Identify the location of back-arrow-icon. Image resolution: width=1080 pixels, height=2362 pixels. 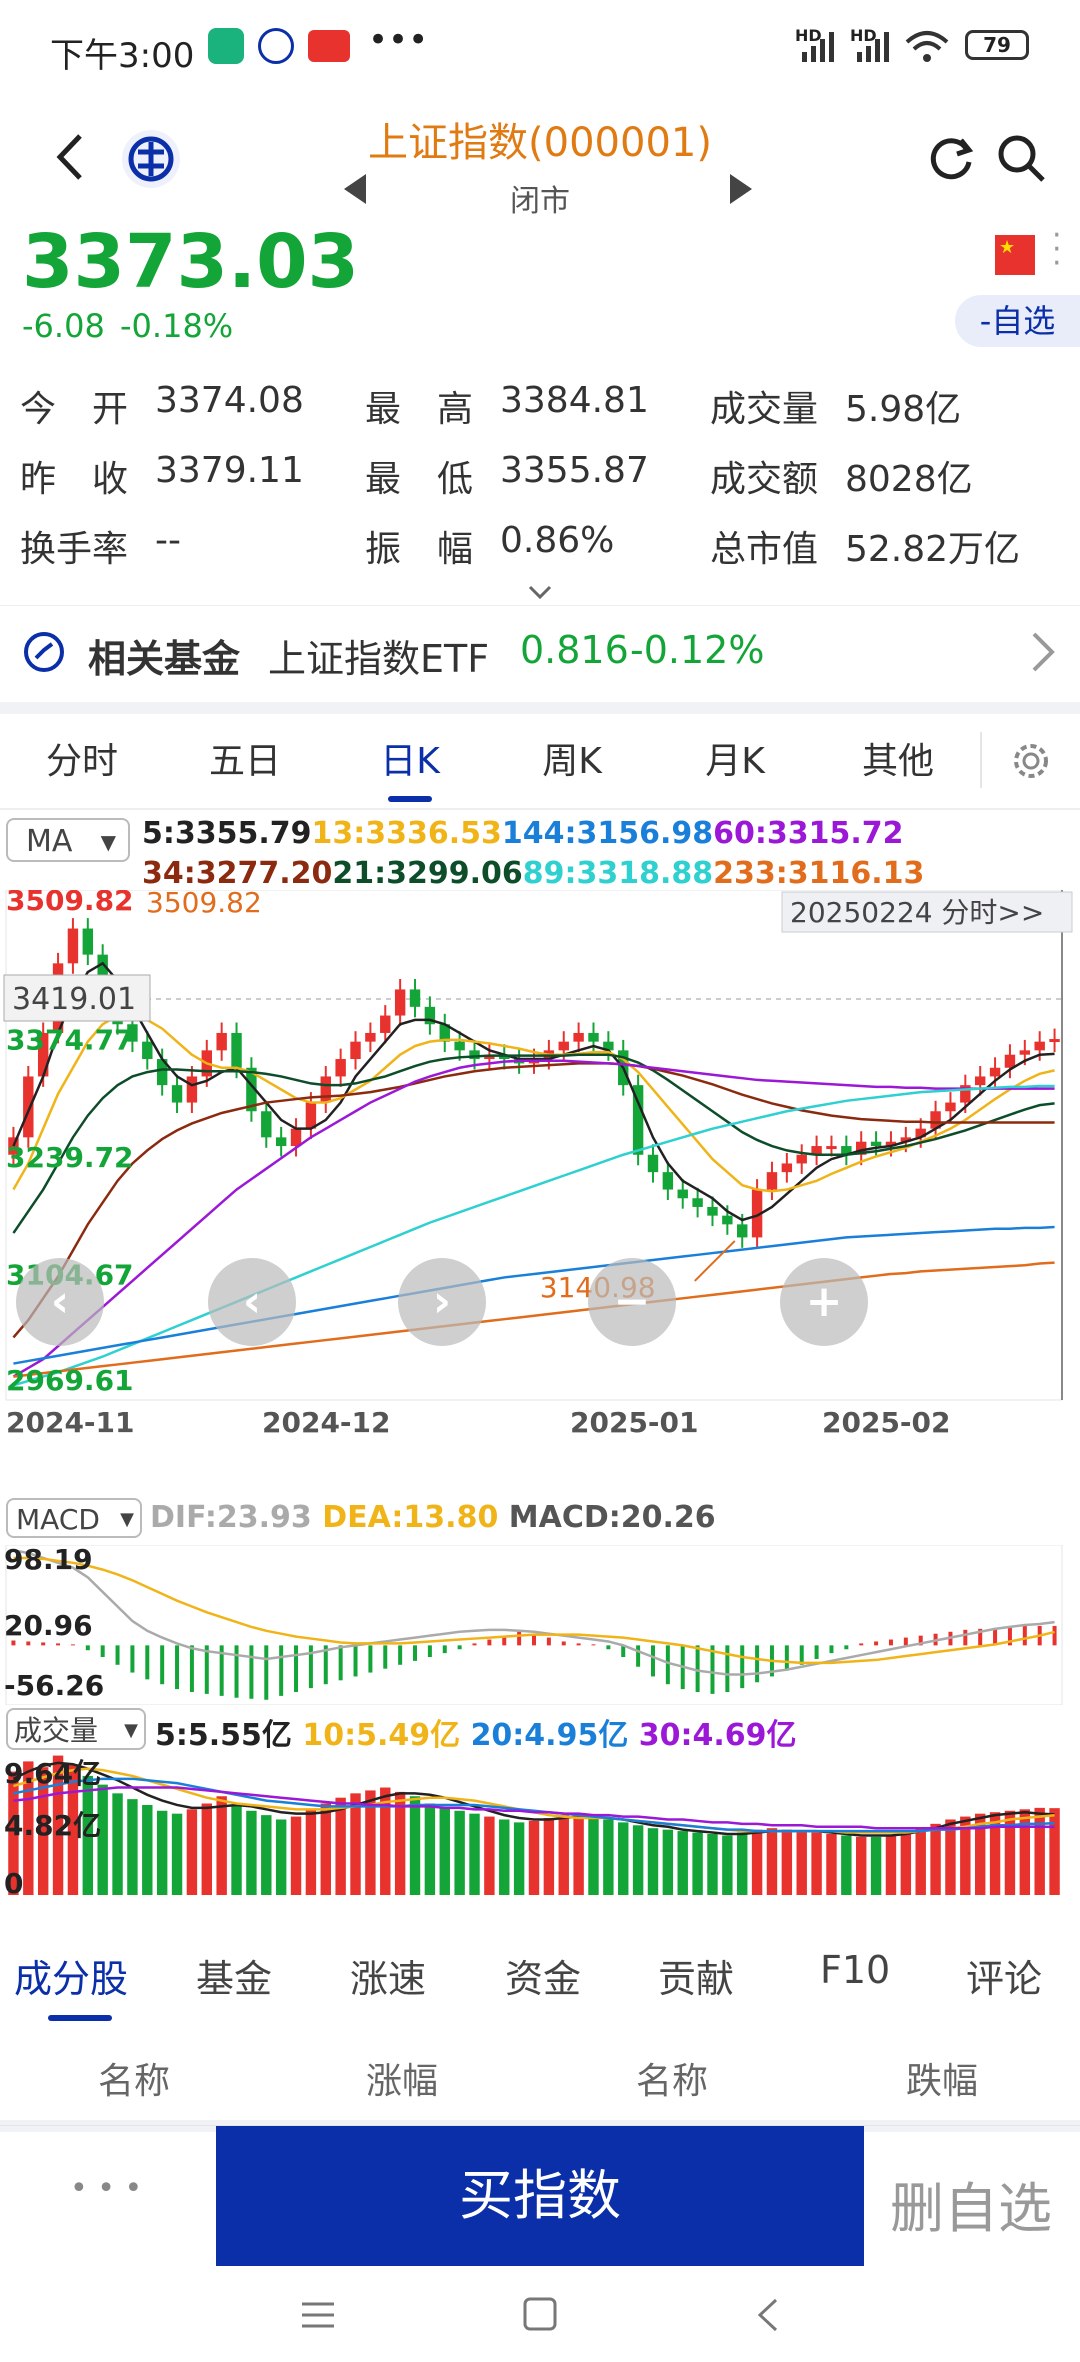
(70, 157).